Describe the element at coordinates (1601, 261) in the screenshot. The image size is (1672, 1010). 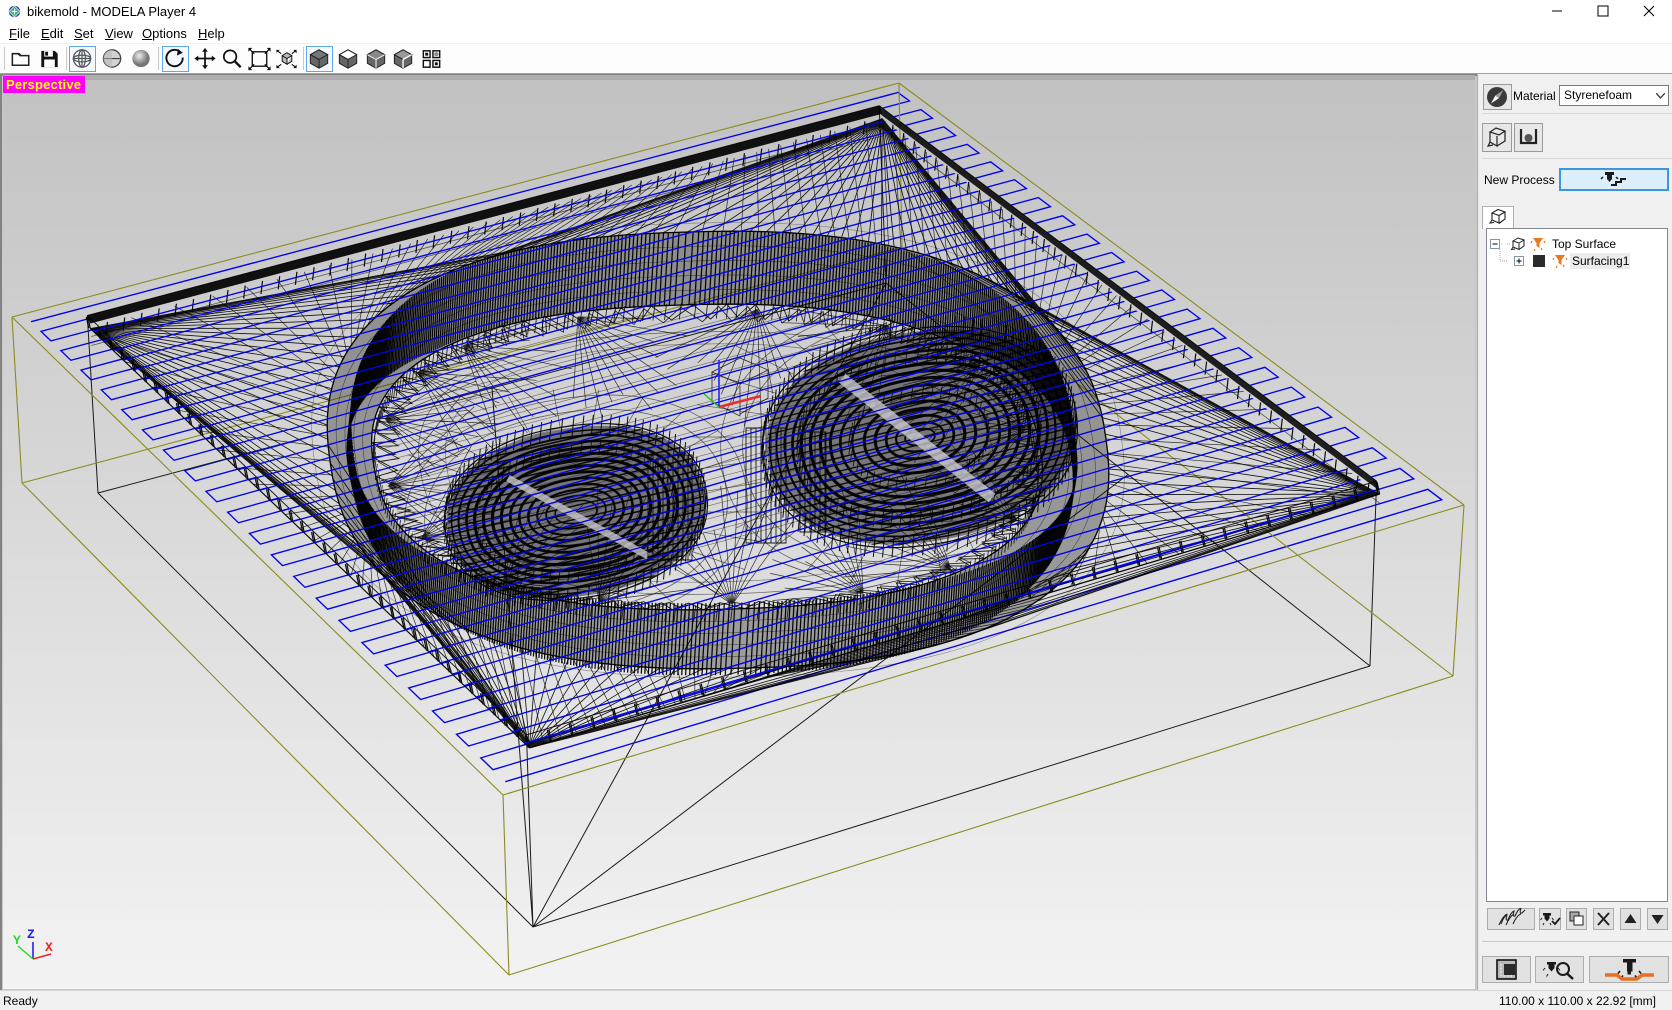
I see `svg-text: Surfacing1` at that location.